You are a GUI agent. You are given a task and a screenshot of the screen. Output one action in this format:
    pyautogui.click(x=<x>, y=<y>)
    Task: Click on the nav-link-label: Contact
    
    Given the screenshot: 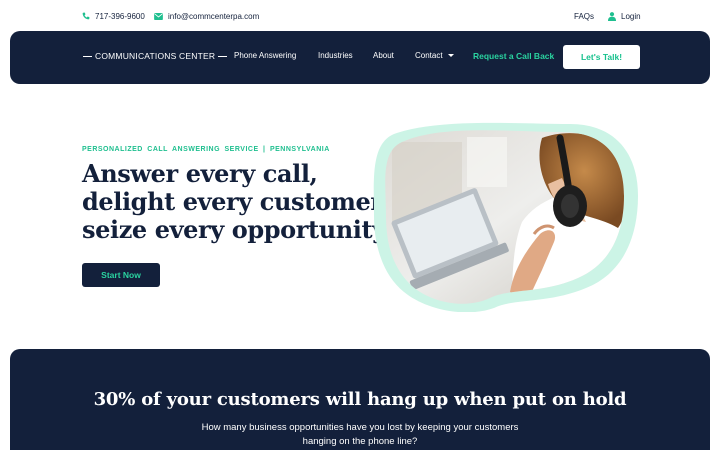 What is the action you would take?
    pyautogui.click(x=429, y=55)
    